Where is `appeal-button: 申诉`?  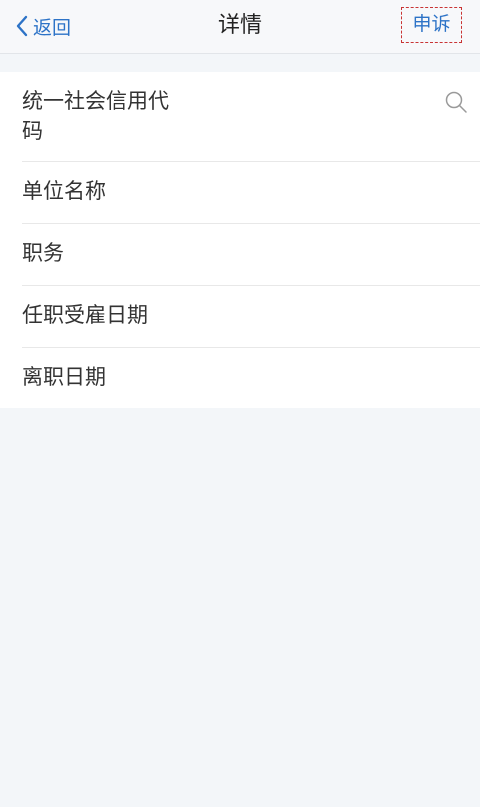
appeal-button: 申诉 is located at coordinates (431, 25).